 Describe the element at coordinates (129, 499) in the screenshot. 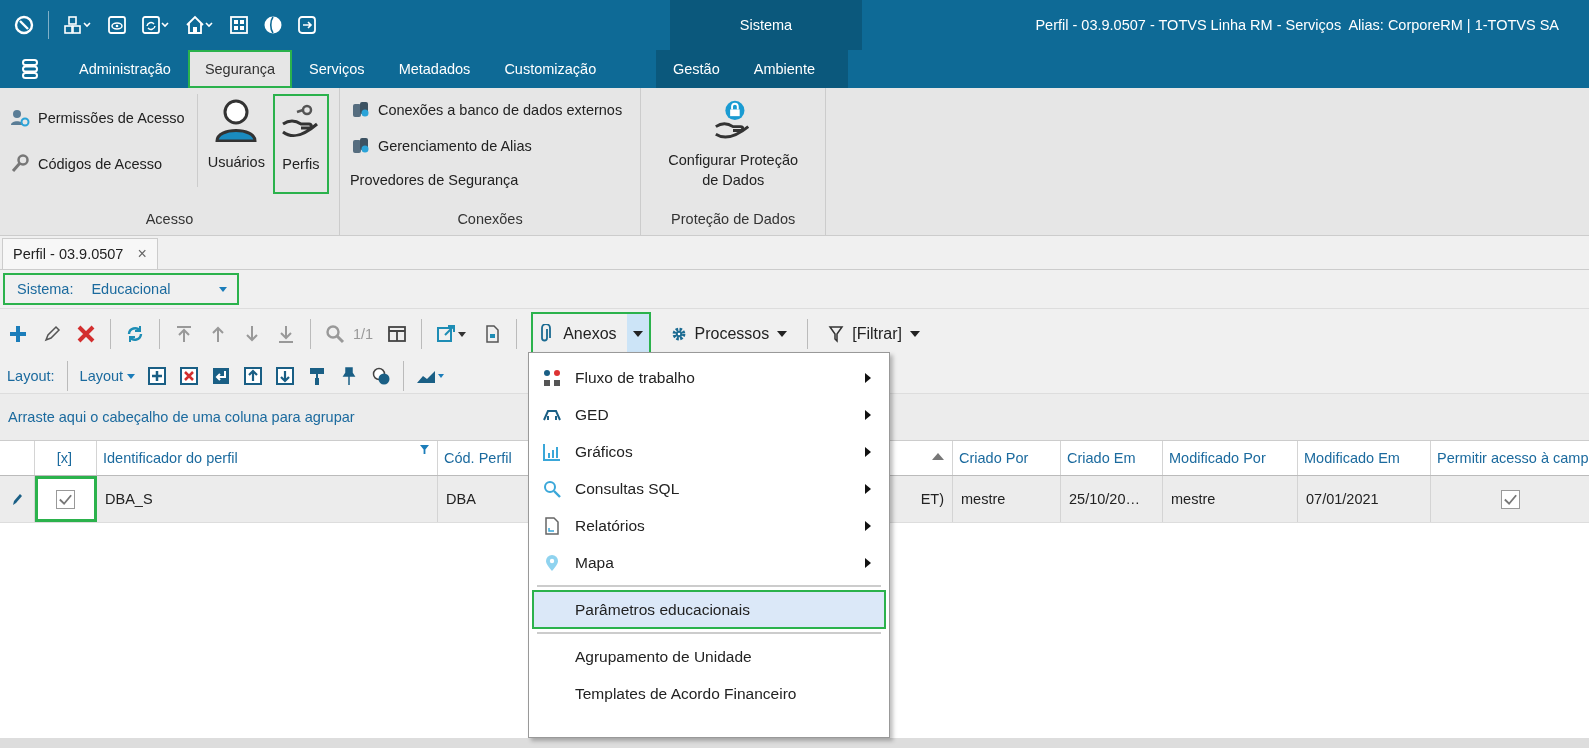

I see `table-cell: DBA_S` at that location.